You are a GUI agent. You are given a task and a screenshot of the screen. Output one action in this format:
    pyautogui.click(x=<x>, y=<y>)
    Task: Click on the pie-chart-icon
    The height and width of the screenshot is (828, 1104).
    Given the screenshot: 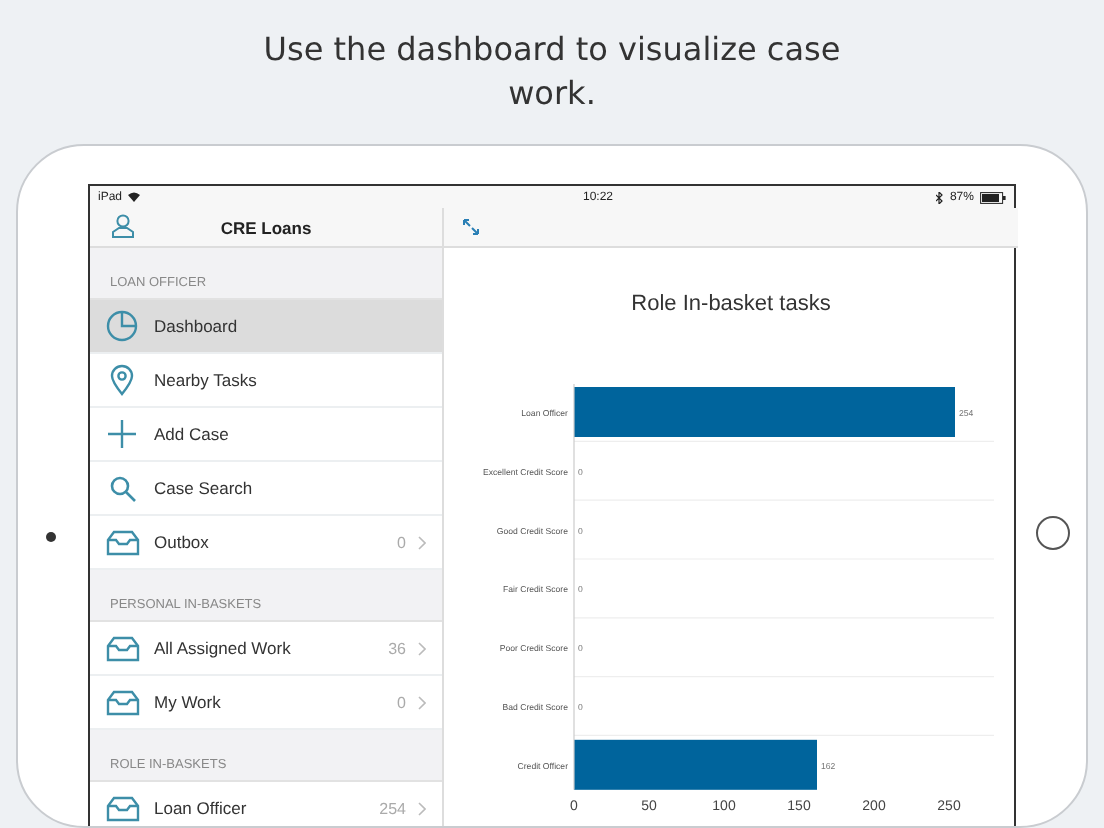 What is the action you would take?
    pyautogui.click(x=122, y=326)
    